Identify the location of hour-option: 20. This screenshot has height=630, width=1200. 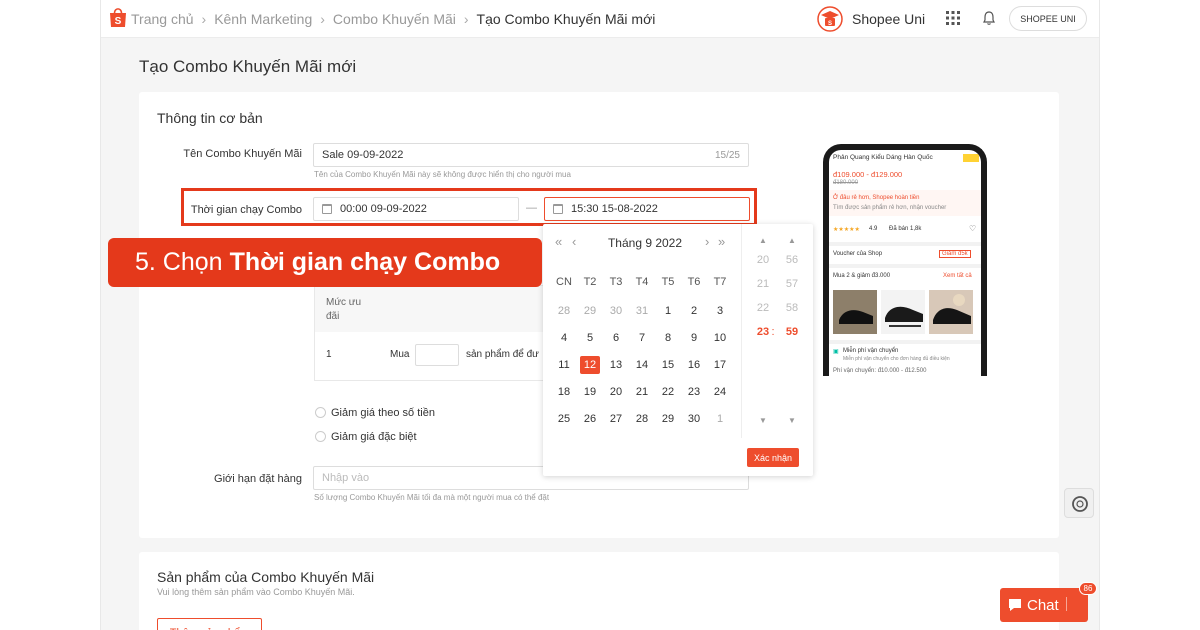
(763, 260).